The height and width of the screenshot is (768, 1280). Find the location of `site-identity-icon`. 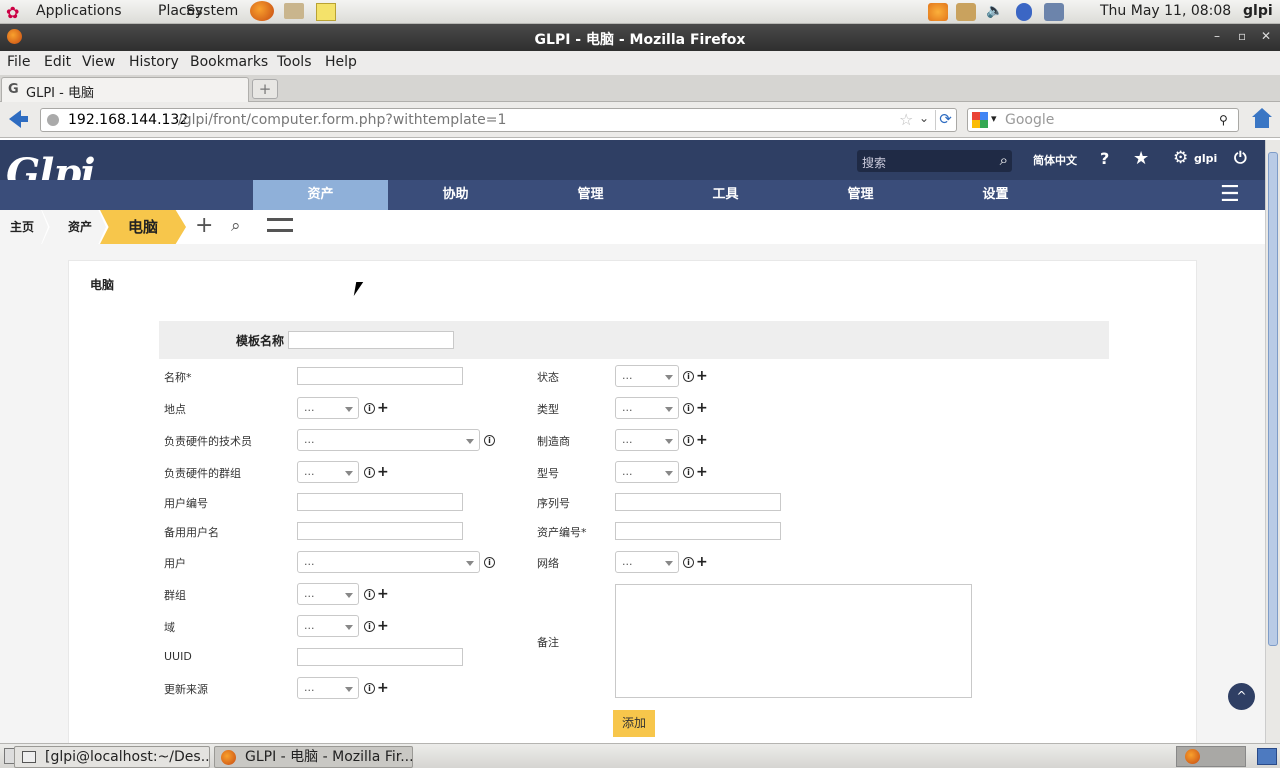

site-identity-icon is located at coordinates (53, 120).